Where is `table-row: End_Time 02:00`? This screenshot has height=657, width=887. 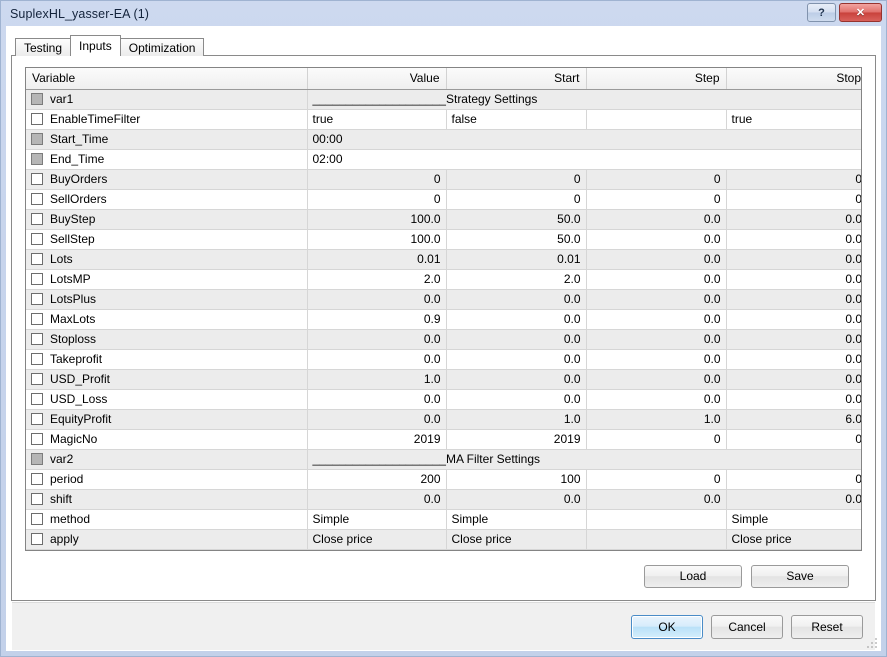 table-row: End_Time 02:00 is located at coordinates (443, 159).